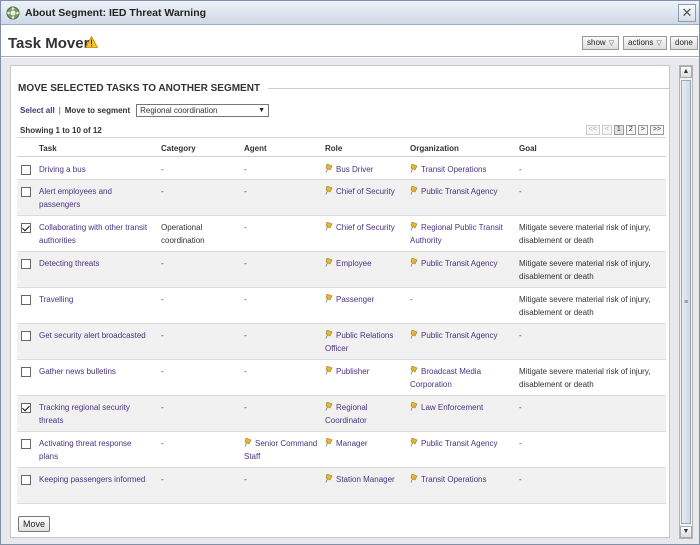 The image size is (700, 545). I want to click on task-link: Gather news bulletins, so click(95, 371).